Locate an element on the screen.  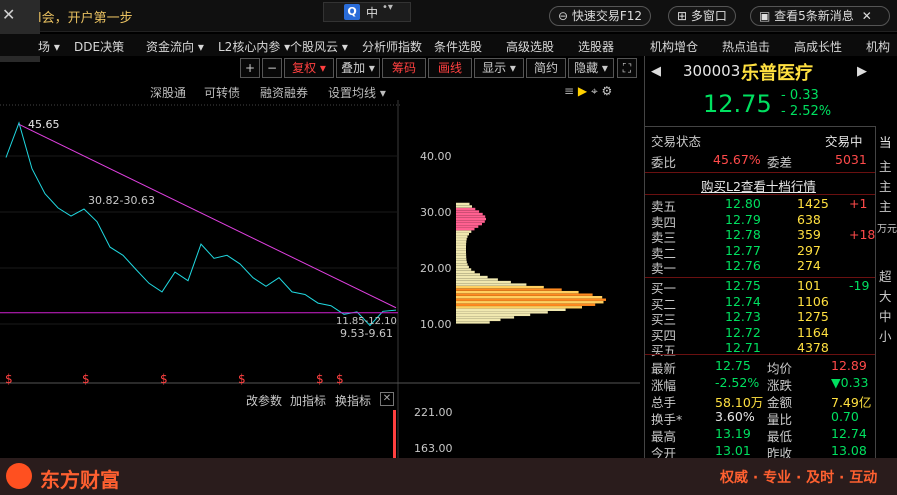
fullscreen-icon: ⛶ is located at coordinates (627, 68).